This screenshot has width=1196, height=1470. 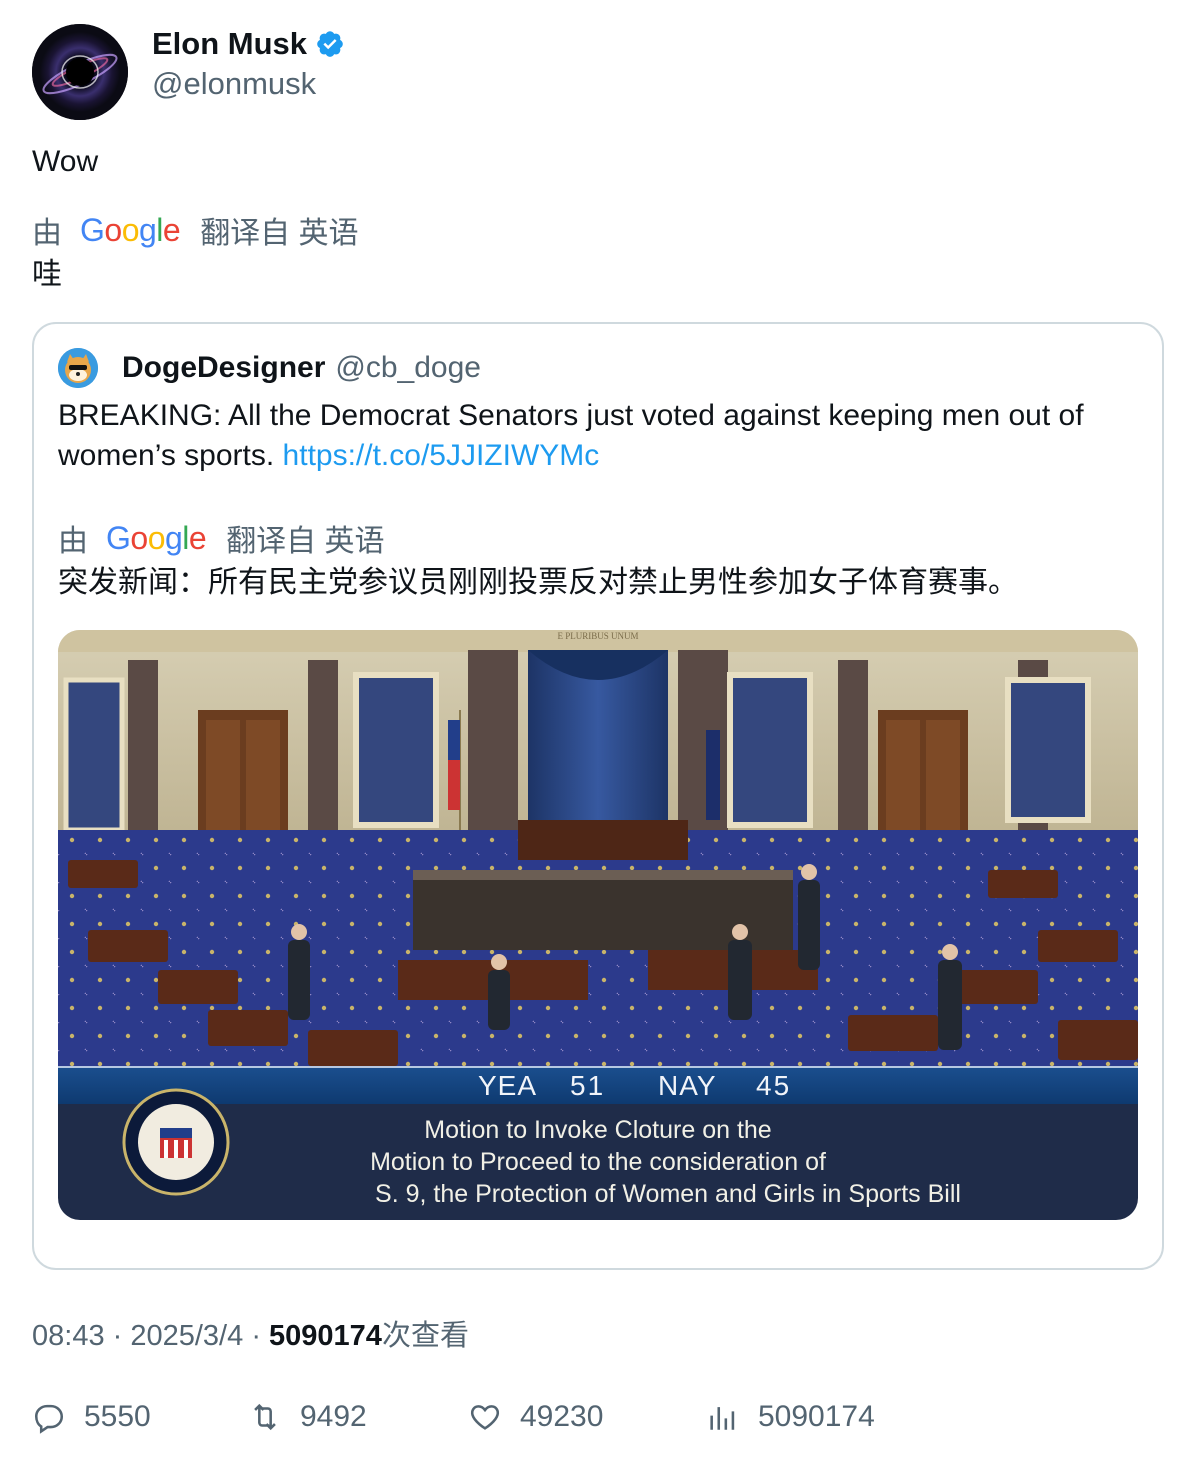 What do you see at coordinates (773, 1085) in the screenshot?
I see `nay-count: 45` at bounding box center [773, 1085].